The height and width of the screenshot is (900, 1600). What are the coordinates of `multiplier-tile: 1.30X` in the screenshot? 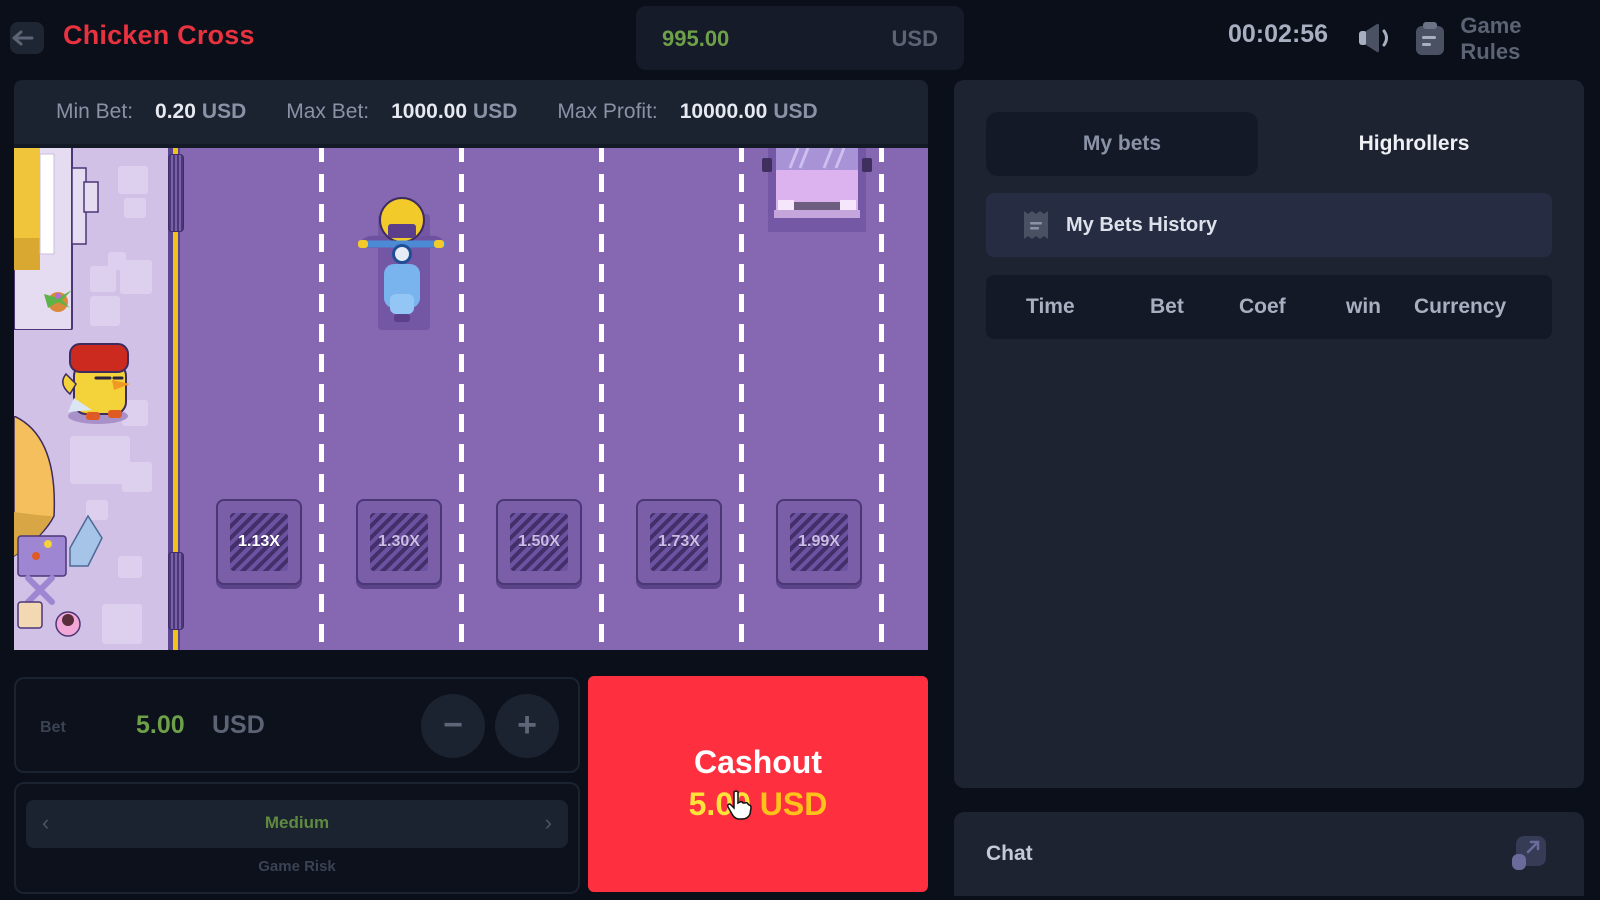 It's located at (399, 542).